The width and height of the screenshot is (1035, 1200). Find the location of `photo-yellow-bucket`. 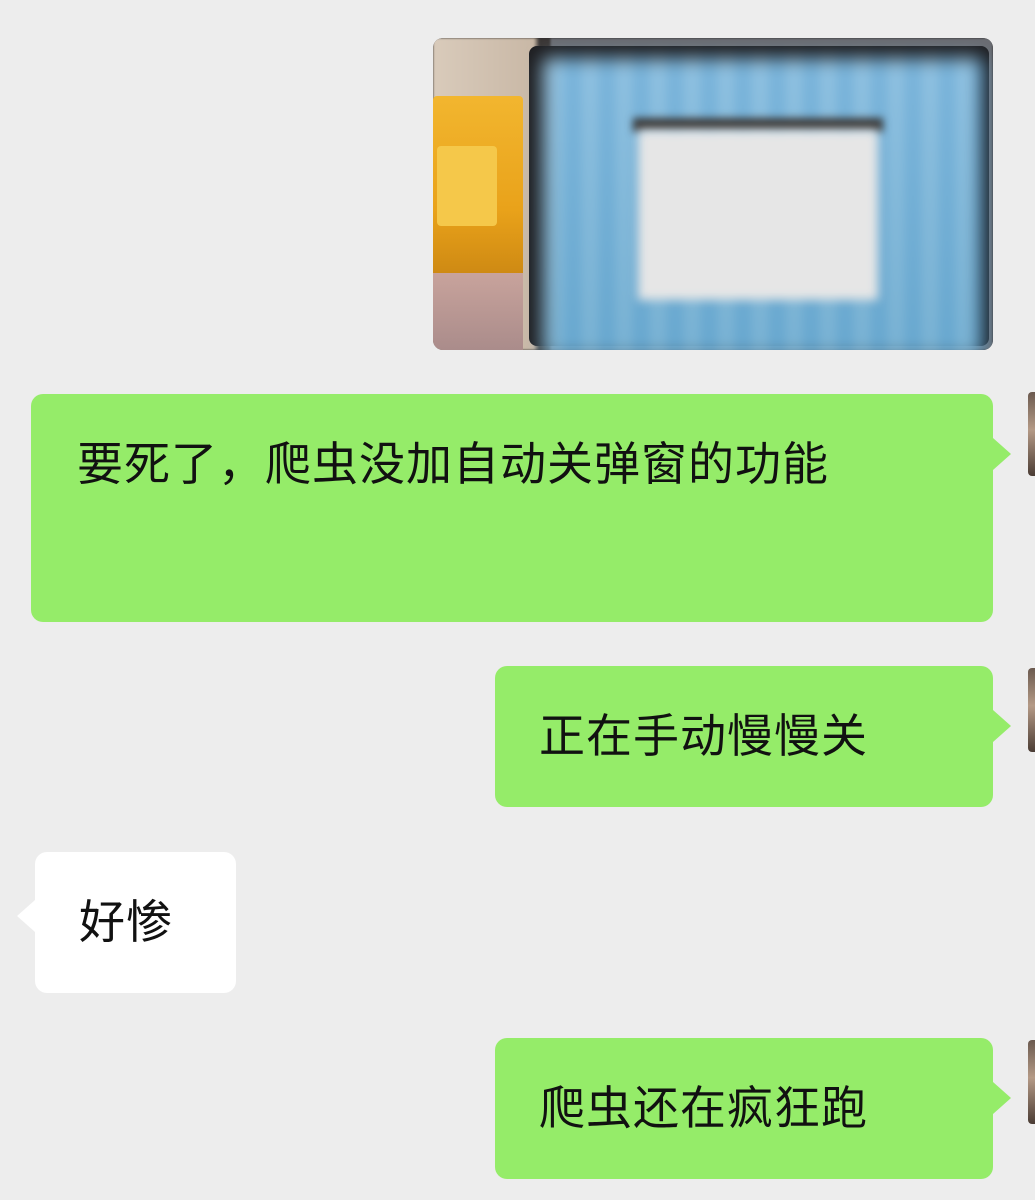

photo-yellow-bucket is located at coordinates (478, 191).